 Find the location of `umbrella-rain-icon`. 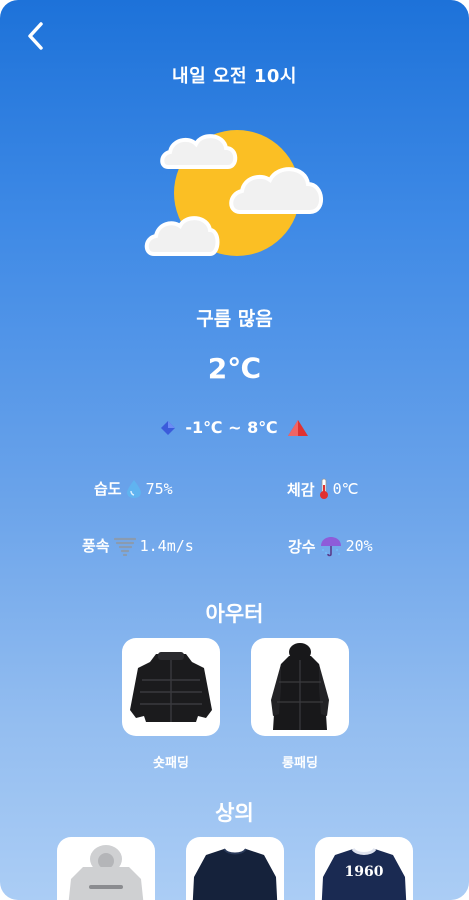

umbrella-rain-icon is located at coordinates (330, 547).